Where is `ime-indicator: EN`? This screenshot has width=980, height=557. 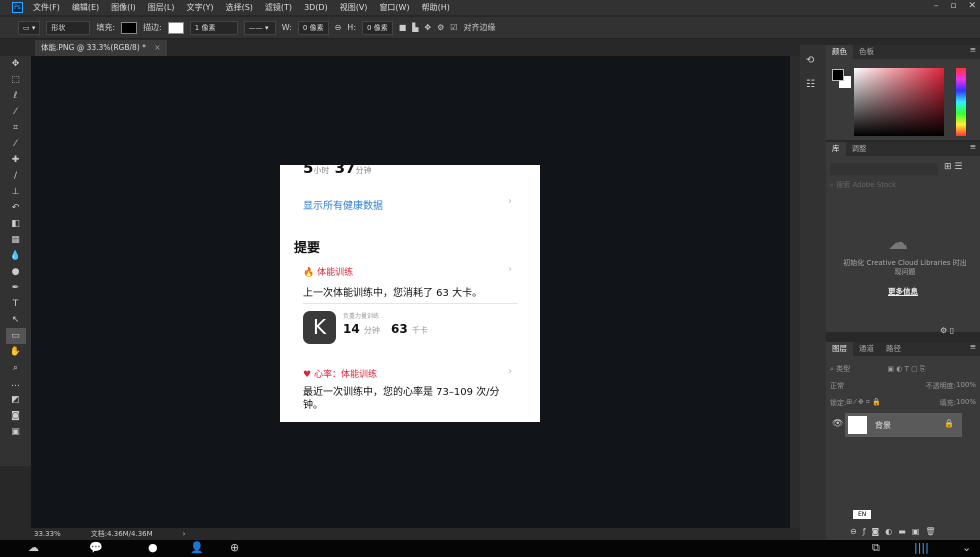
ime-indicator: EN is located at coordinates (862, 514).